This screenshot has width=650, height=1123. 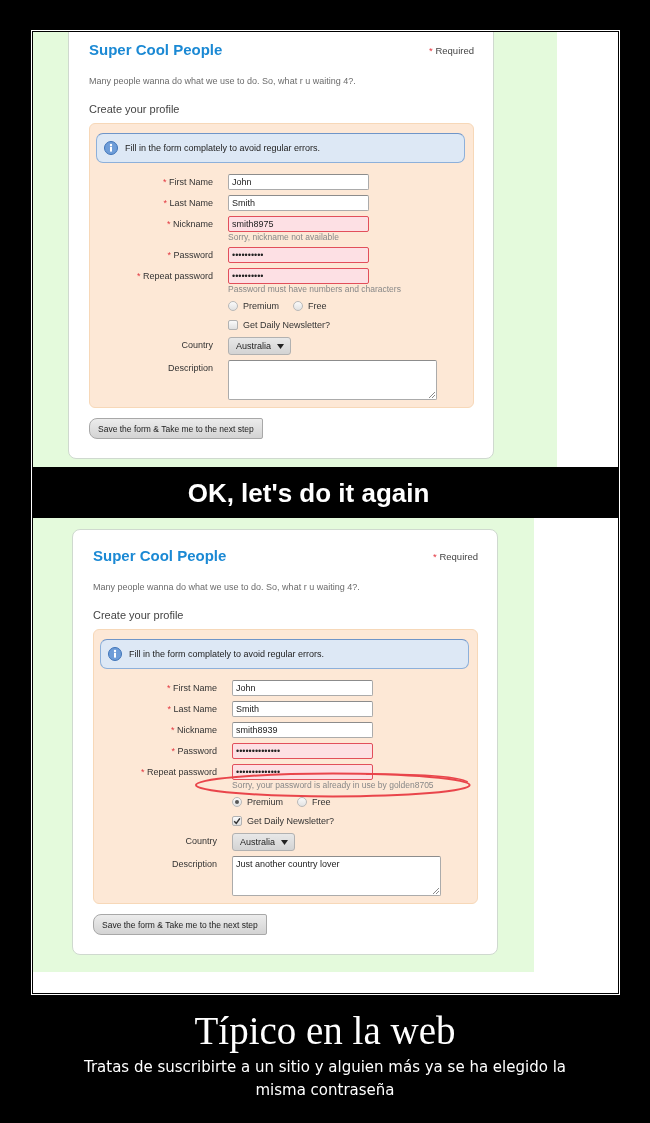 What do you see at coordinates (298, 224) in the screenshot?
I see `text-field: smith8975` at bounding box center [298, 224].